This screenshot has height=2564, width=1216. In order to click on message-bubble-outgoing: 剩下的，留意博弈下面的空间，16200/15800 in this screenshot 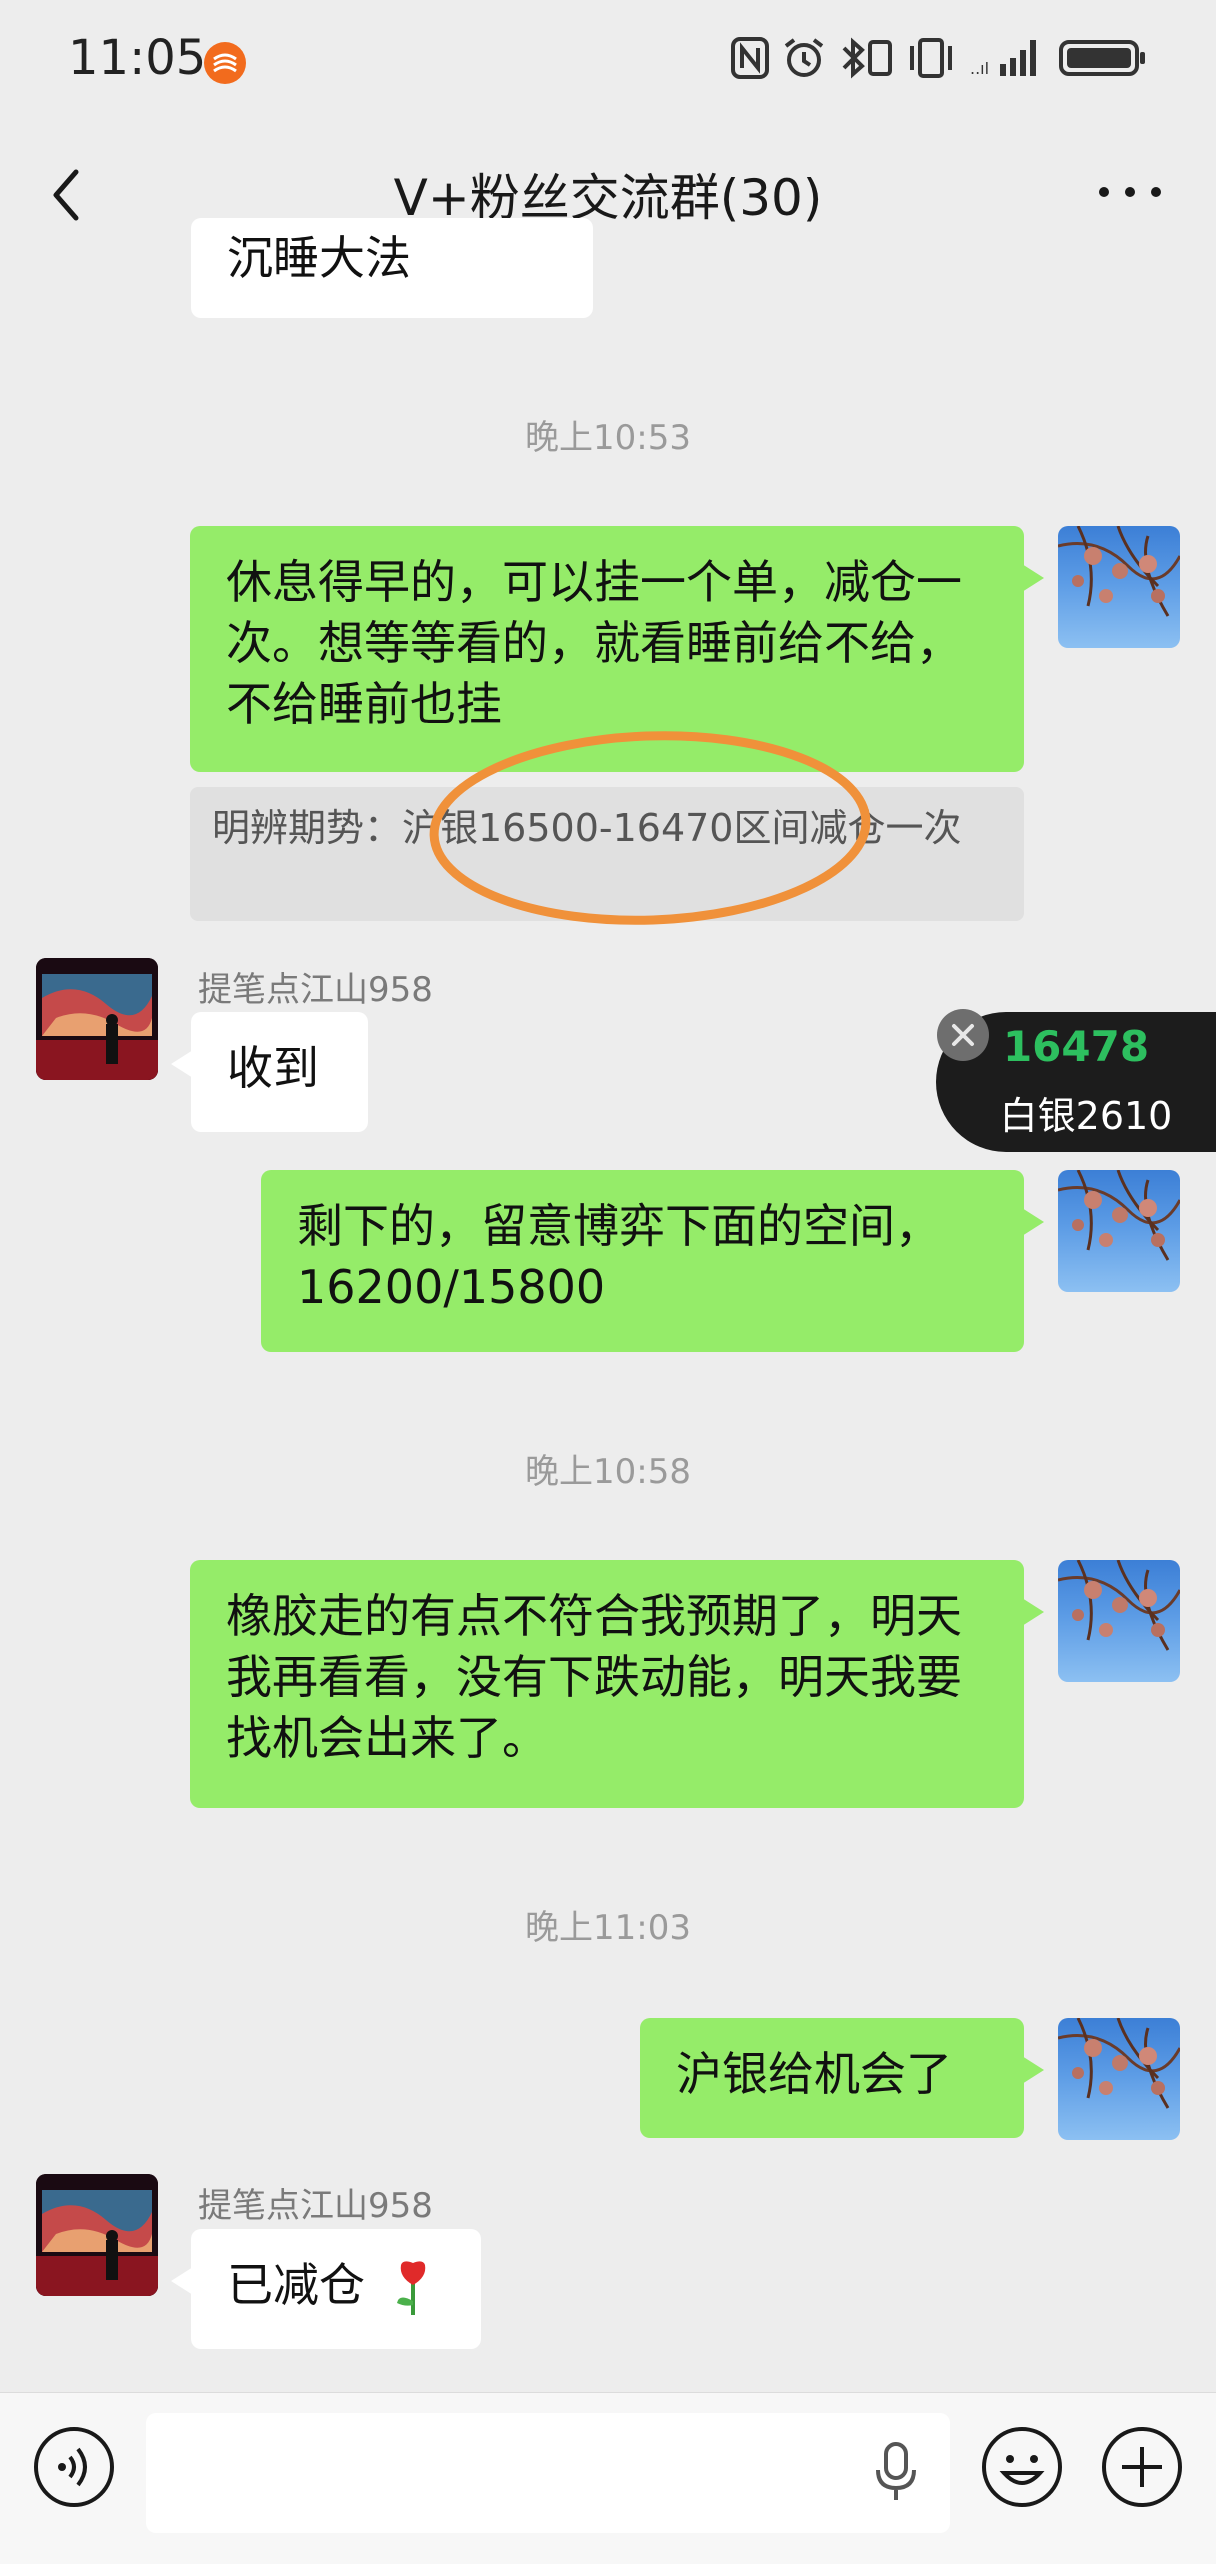, I will do `click(652, 1261)`.